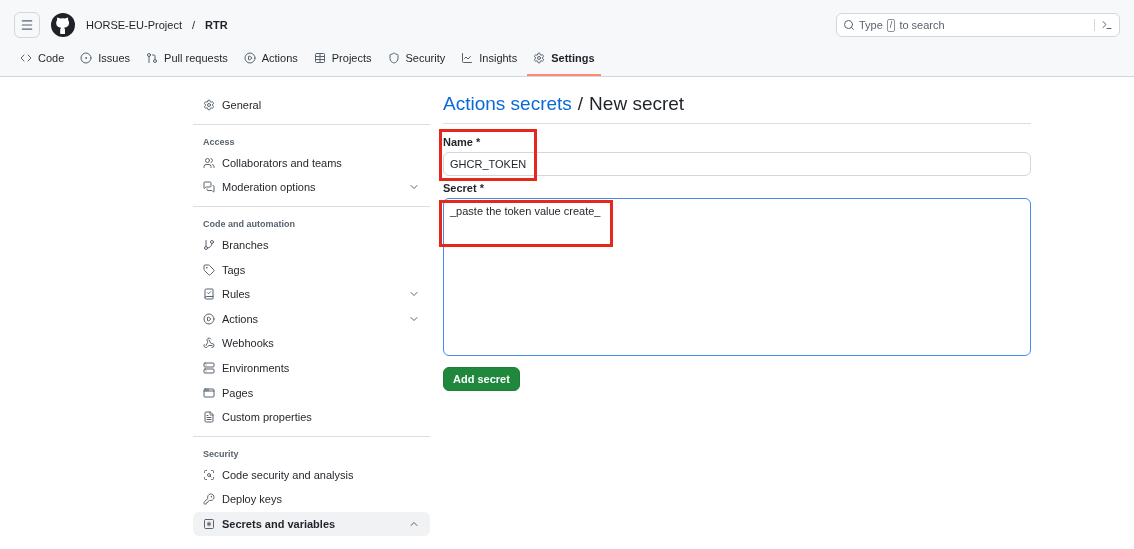 The height and width of the screenshot is (549, 1134). Describe the element at coordinates (219, 142) in the screenshot. I see `sidebar-heading: Access` at that location.